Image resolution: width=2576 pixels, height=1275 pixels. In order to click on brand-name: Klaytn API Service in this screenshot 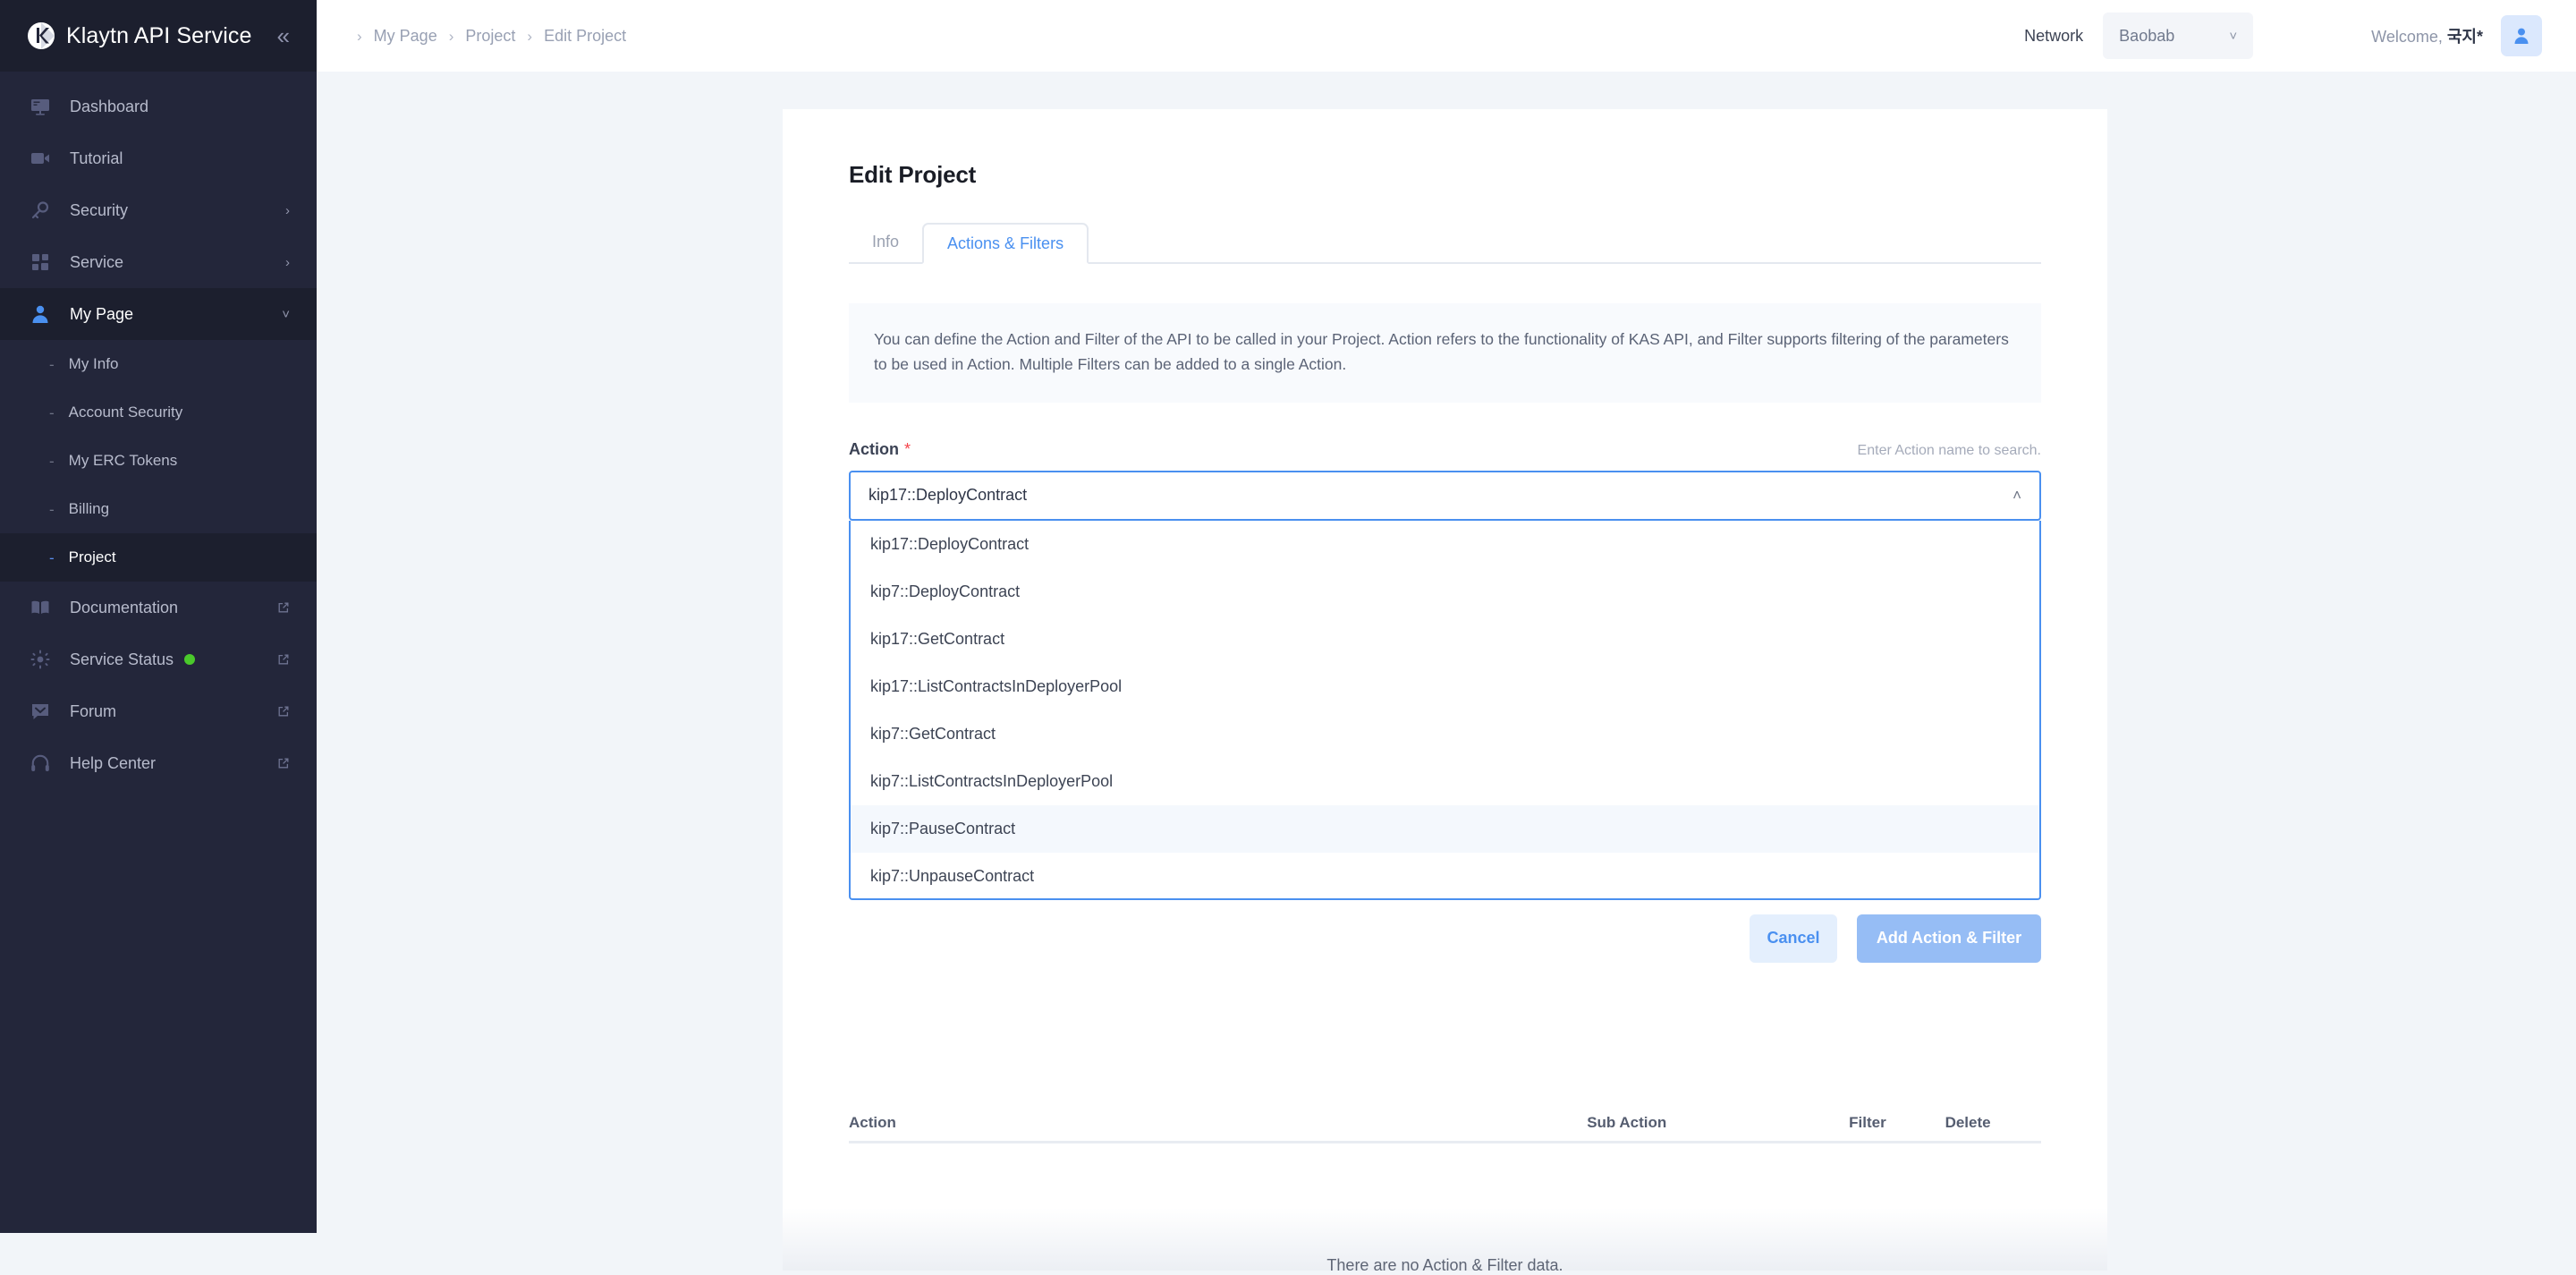, I will do `click(159, 35)`.